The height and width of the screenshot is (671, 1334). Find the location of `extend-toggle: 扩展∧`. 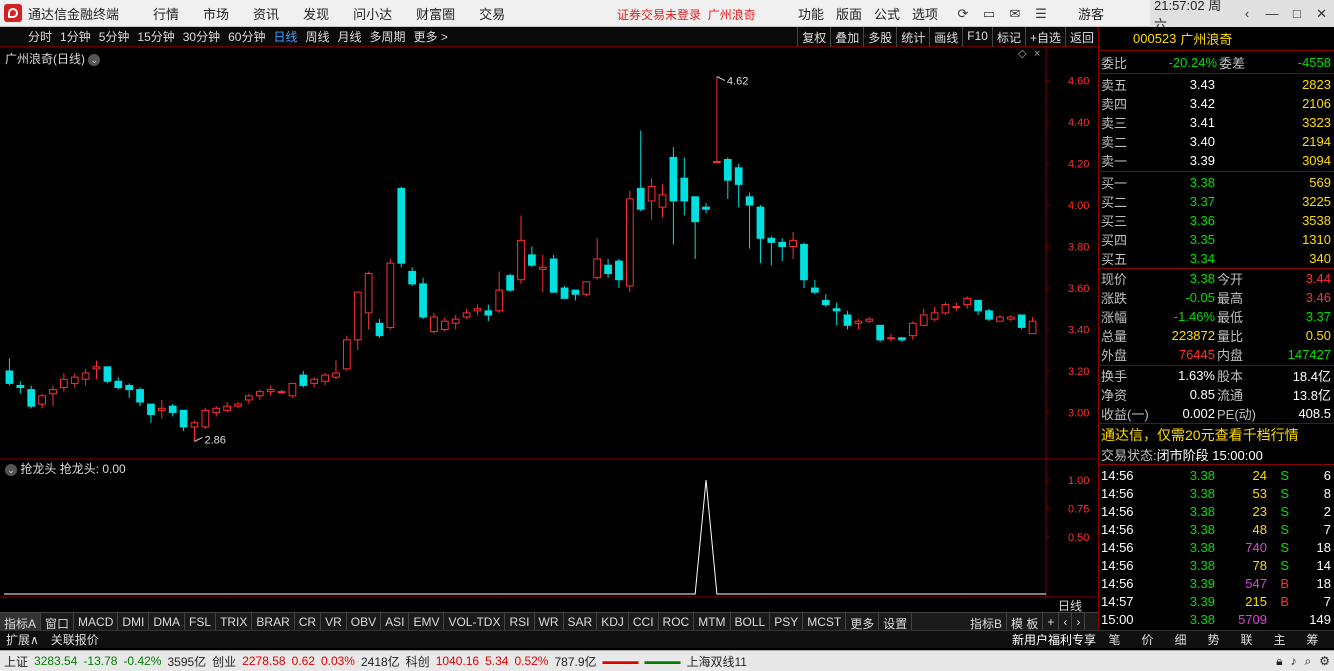

extend-toggle: 扩展∧ is located at coordinates (22, 639).